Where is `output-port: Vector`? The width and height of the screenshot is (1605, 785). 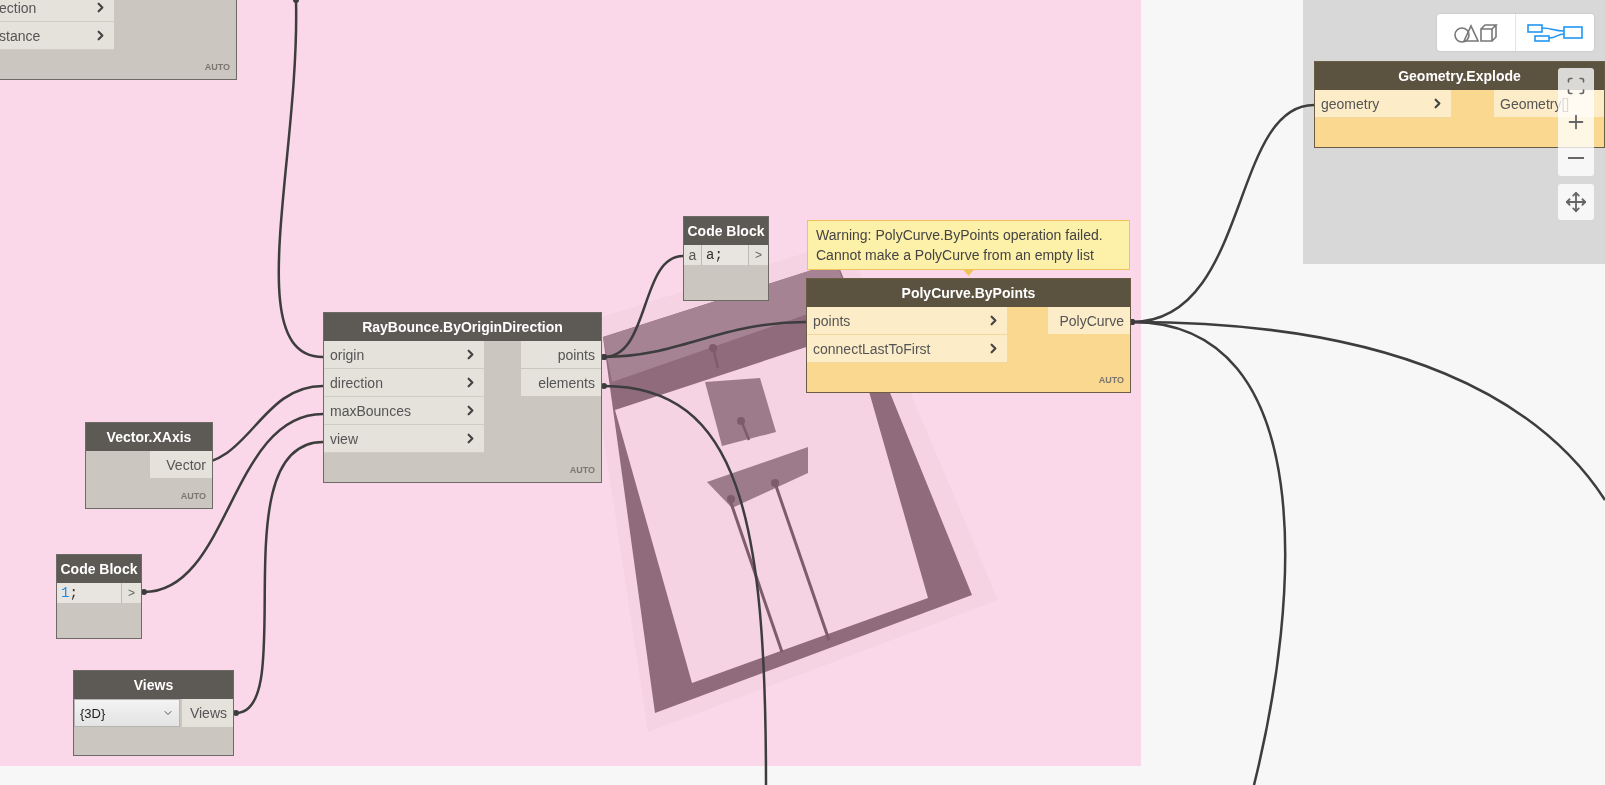 output-port: Vector is located at coordinates (181, 464).